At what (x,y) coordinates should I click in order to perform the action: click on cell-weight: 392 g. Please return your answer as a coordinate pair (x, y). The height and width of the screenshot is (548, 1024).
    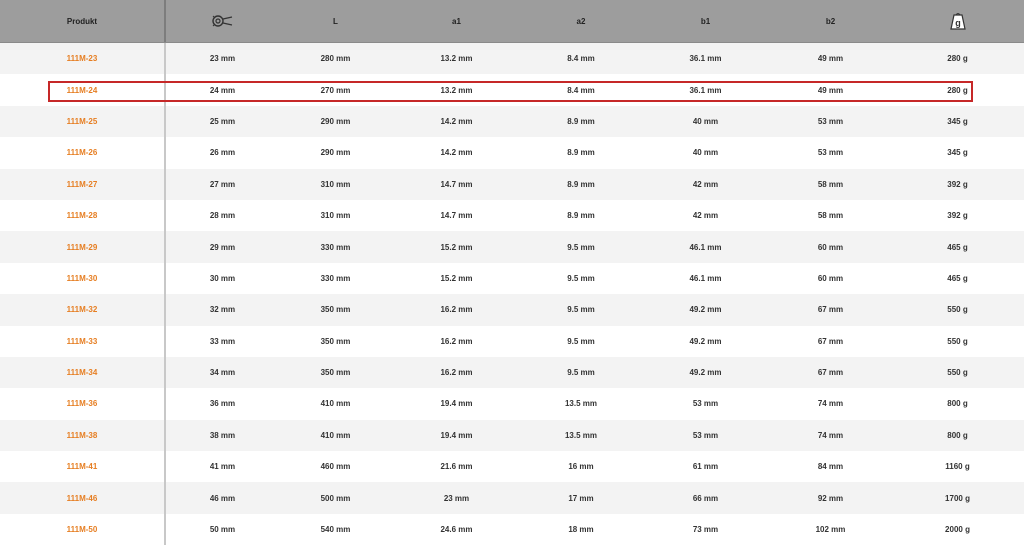
    Looking at the image, I should click on (957, 216).